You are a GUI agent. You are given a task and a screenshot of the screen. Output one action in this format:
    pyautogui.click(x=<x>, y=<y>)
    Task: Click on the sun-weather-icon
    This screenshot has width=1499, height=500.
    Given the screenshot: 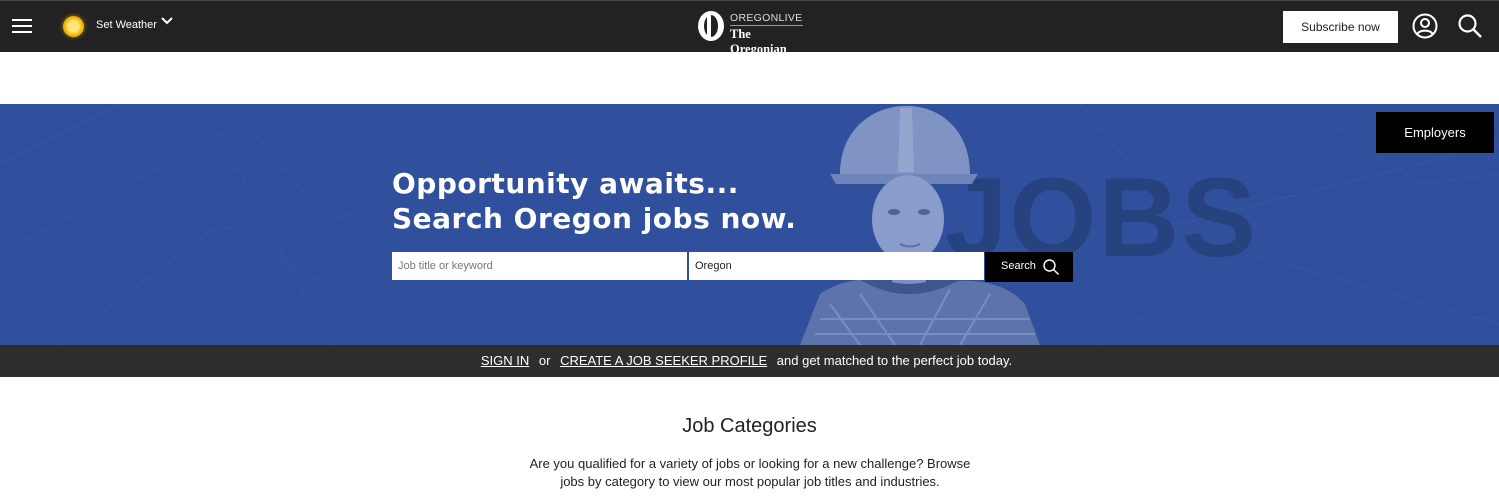 What is the action you would take?
    pyautogui.click(x=73, y=26)
    